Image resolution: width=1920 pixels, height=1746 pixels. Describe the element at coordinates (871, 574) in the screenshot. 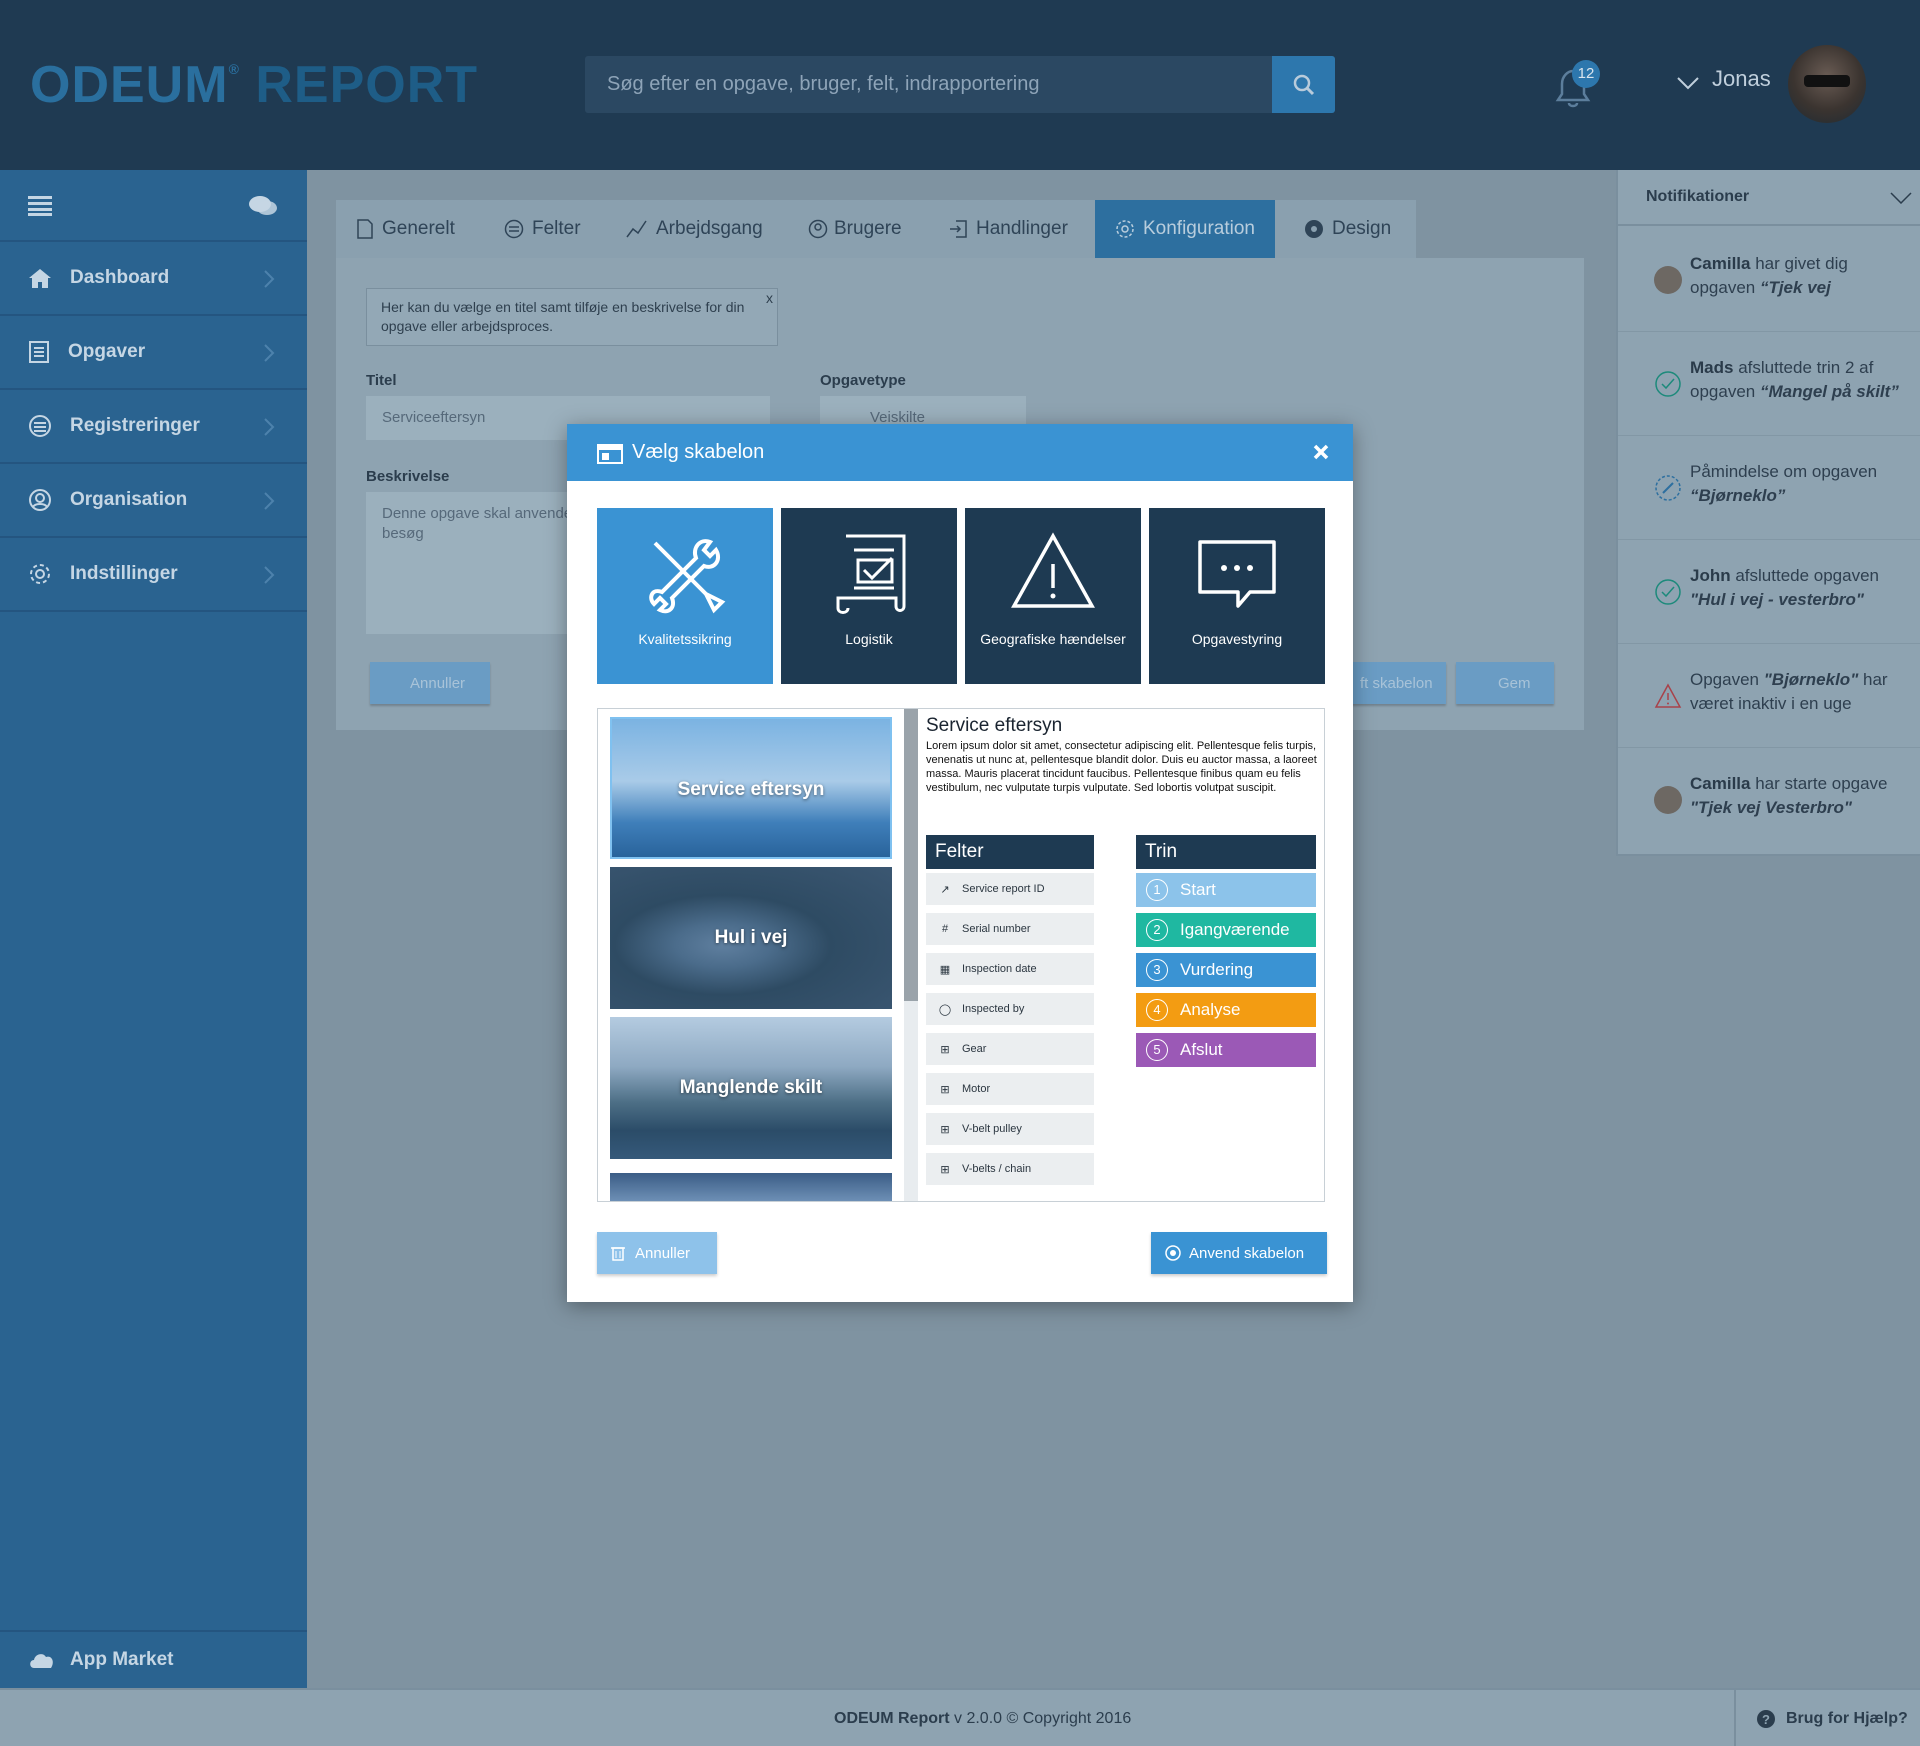

I see `document-check-icon` at that location.